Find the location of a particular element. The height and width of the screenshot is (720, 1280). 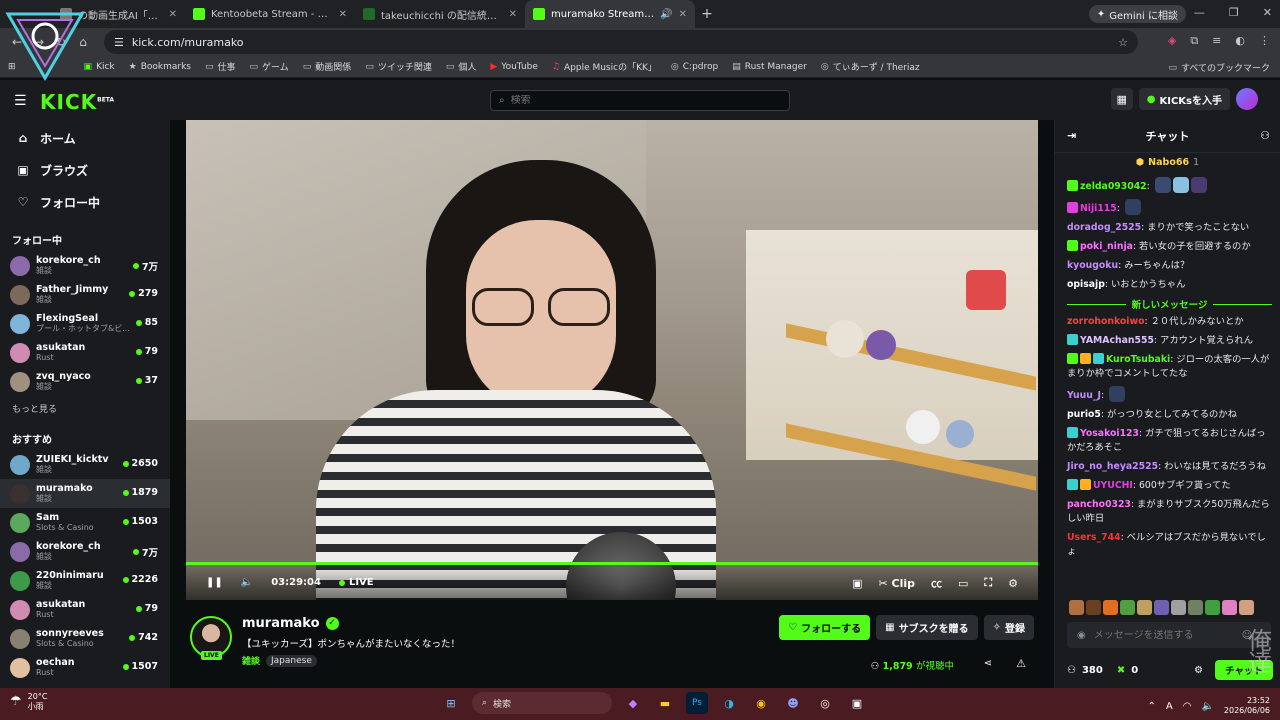

maximize-icon: ❐ is located at coordinates (1234, 12).